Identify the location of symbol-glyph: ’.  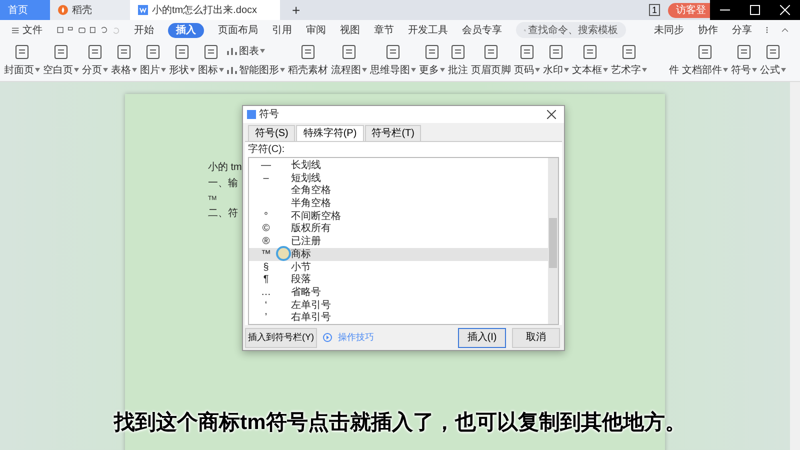
(266, 318).